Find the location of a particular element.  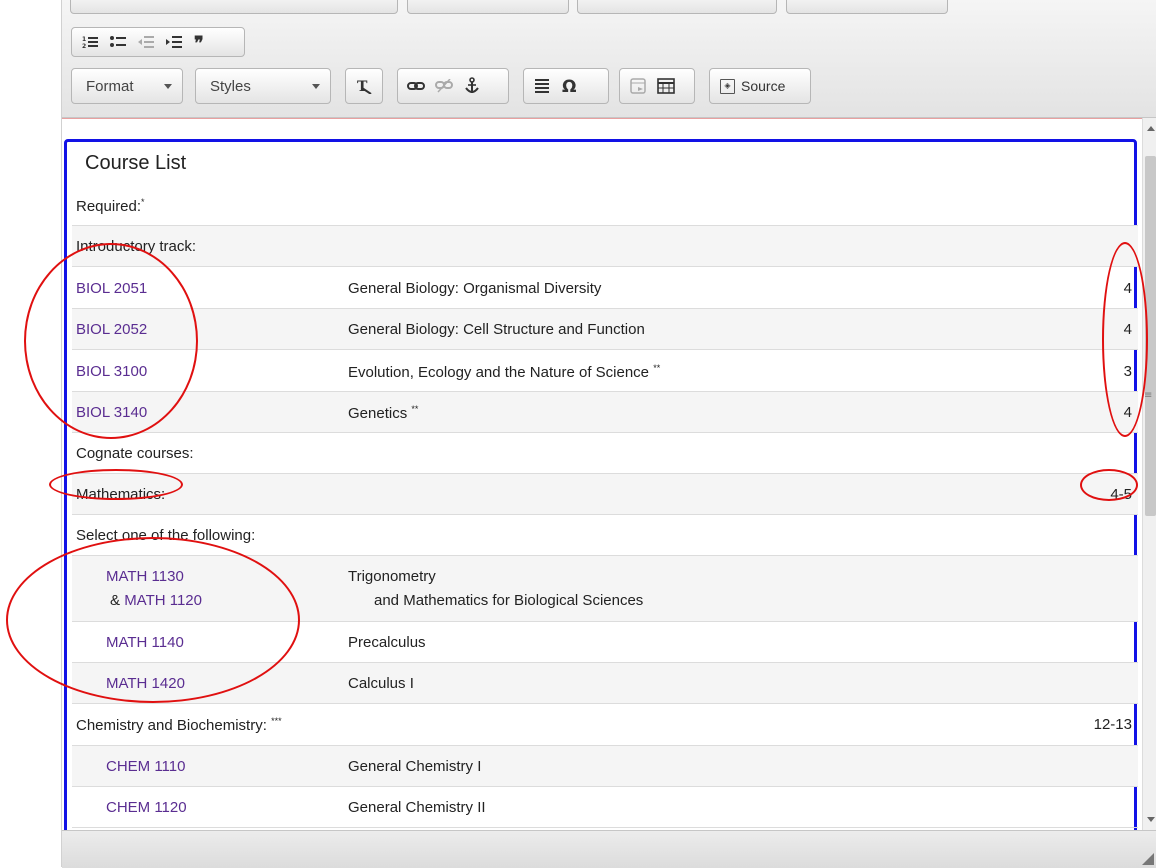

course-title: General Chemistry II is located at coordinates (417, 807).